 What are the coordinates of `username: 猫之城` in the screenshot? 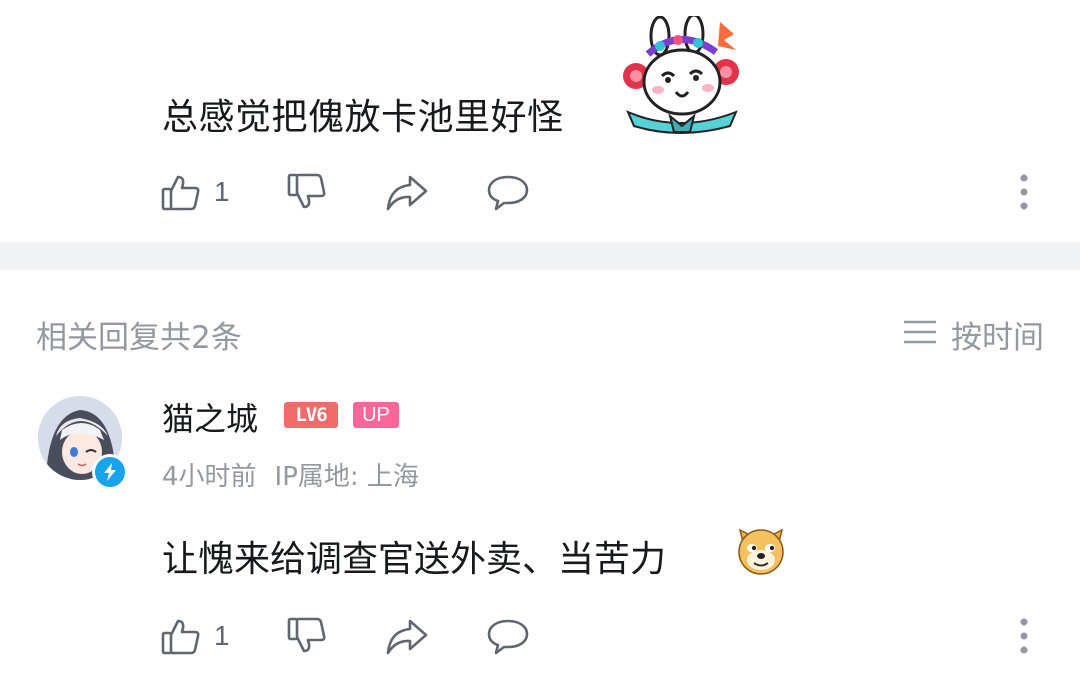 It's located at (210, 417).